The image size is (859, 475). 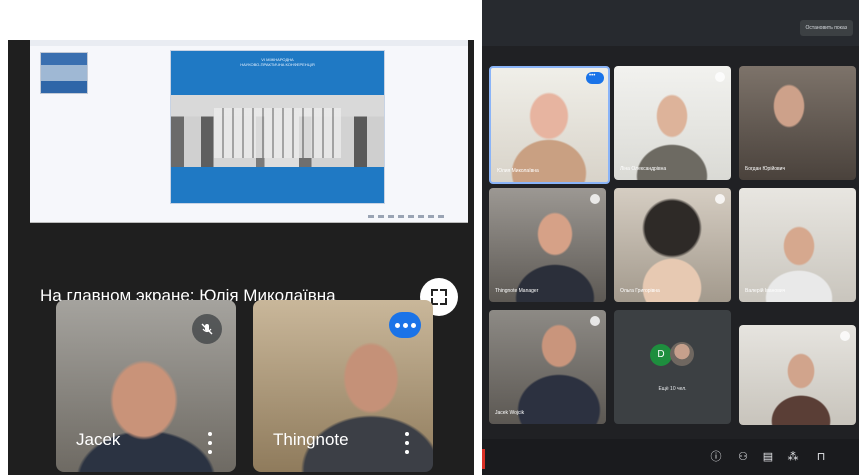 I want to click on participant-tile: Jacek Wojcik, so click(x=547, y=367).